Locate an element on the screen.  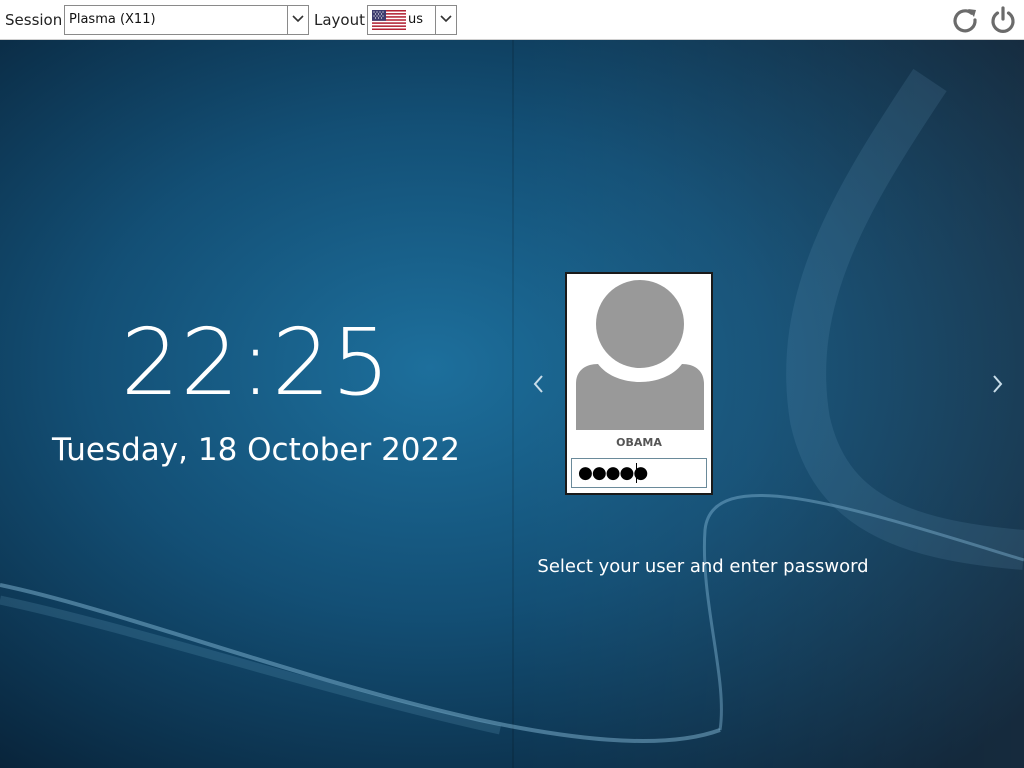
session-label: Session is located at coordinates (34, 20).